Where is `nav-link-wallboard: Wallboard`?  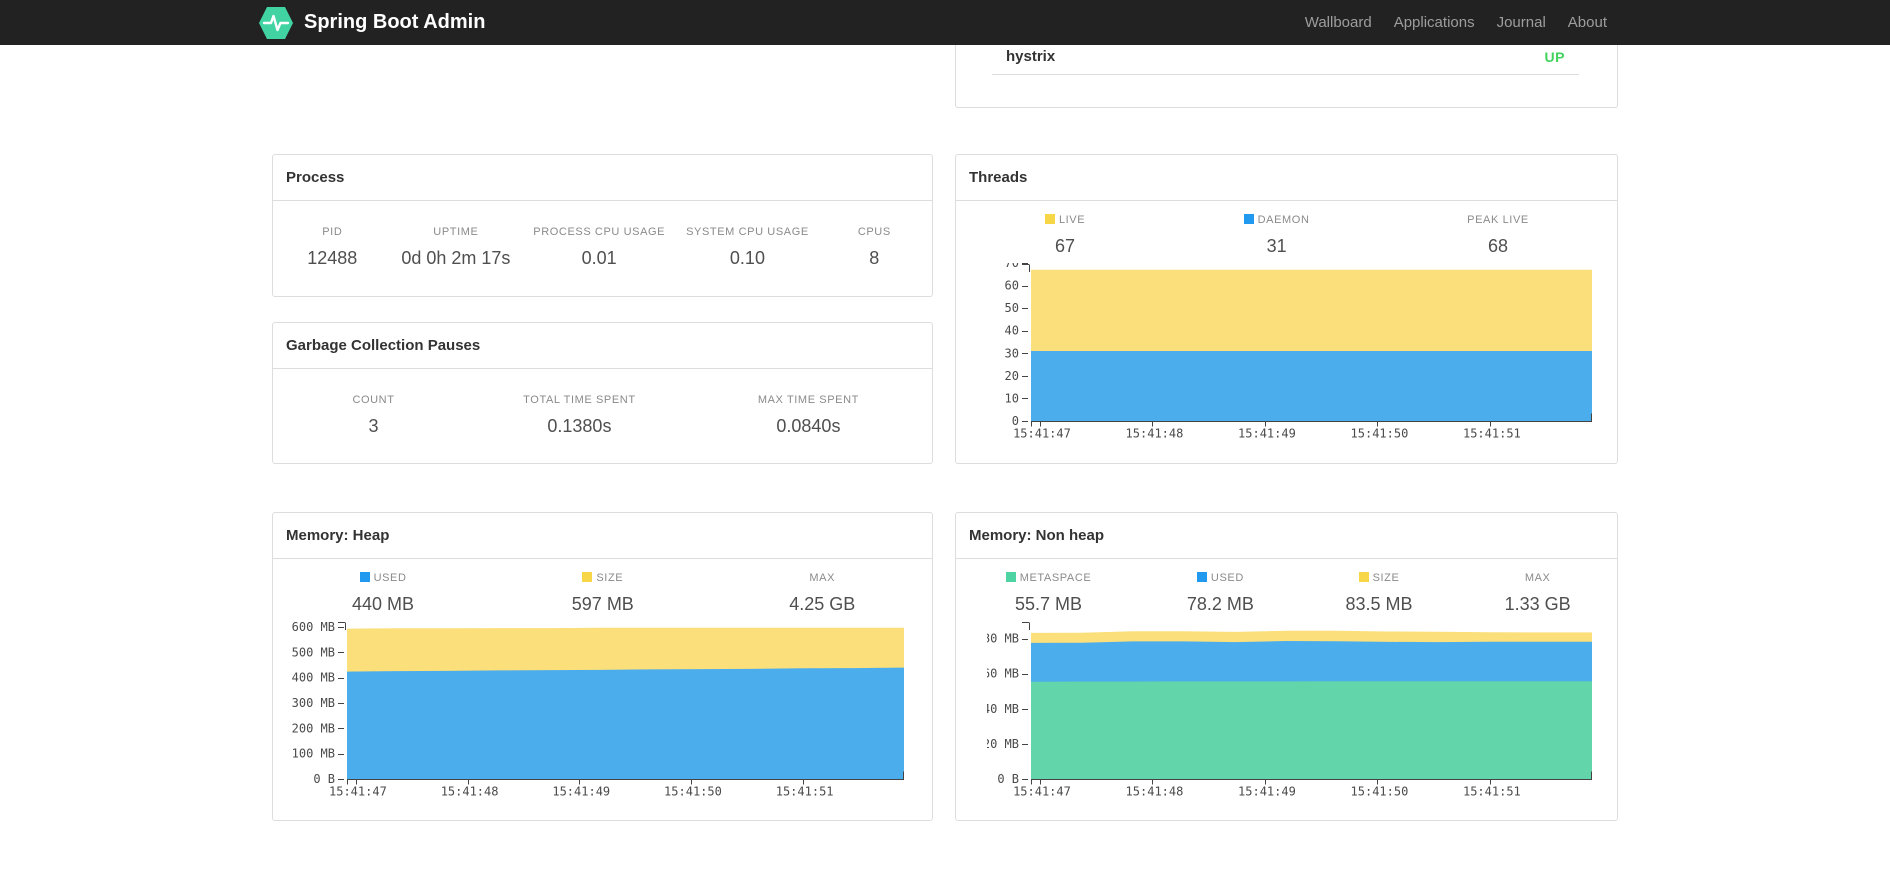 nav-link-wallboard: Wallboard is located at coordinates (1338, 22).